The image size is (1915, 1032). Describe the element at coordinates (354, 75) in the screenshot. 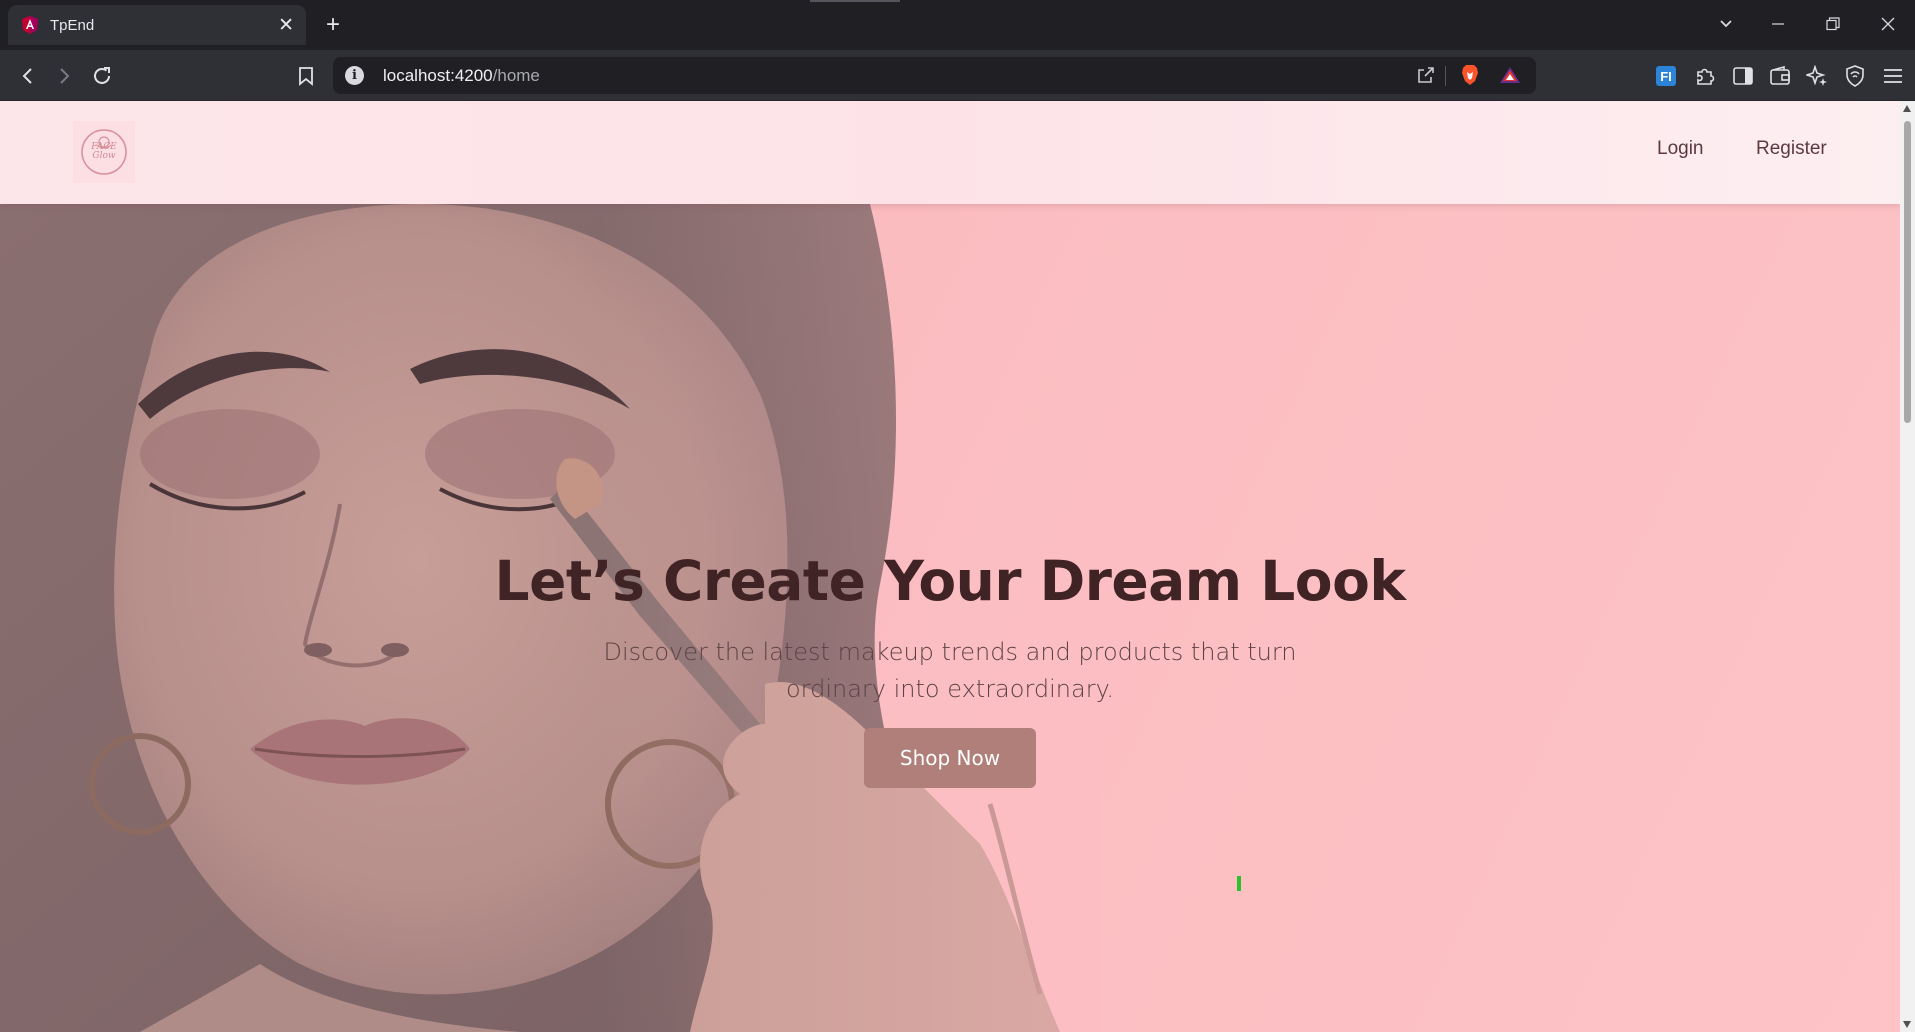

I see `site-info-icon: i` at that location.